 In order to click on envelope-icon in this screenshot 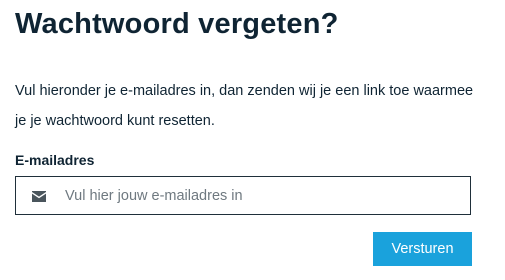, I will do `click(39, 196)`.